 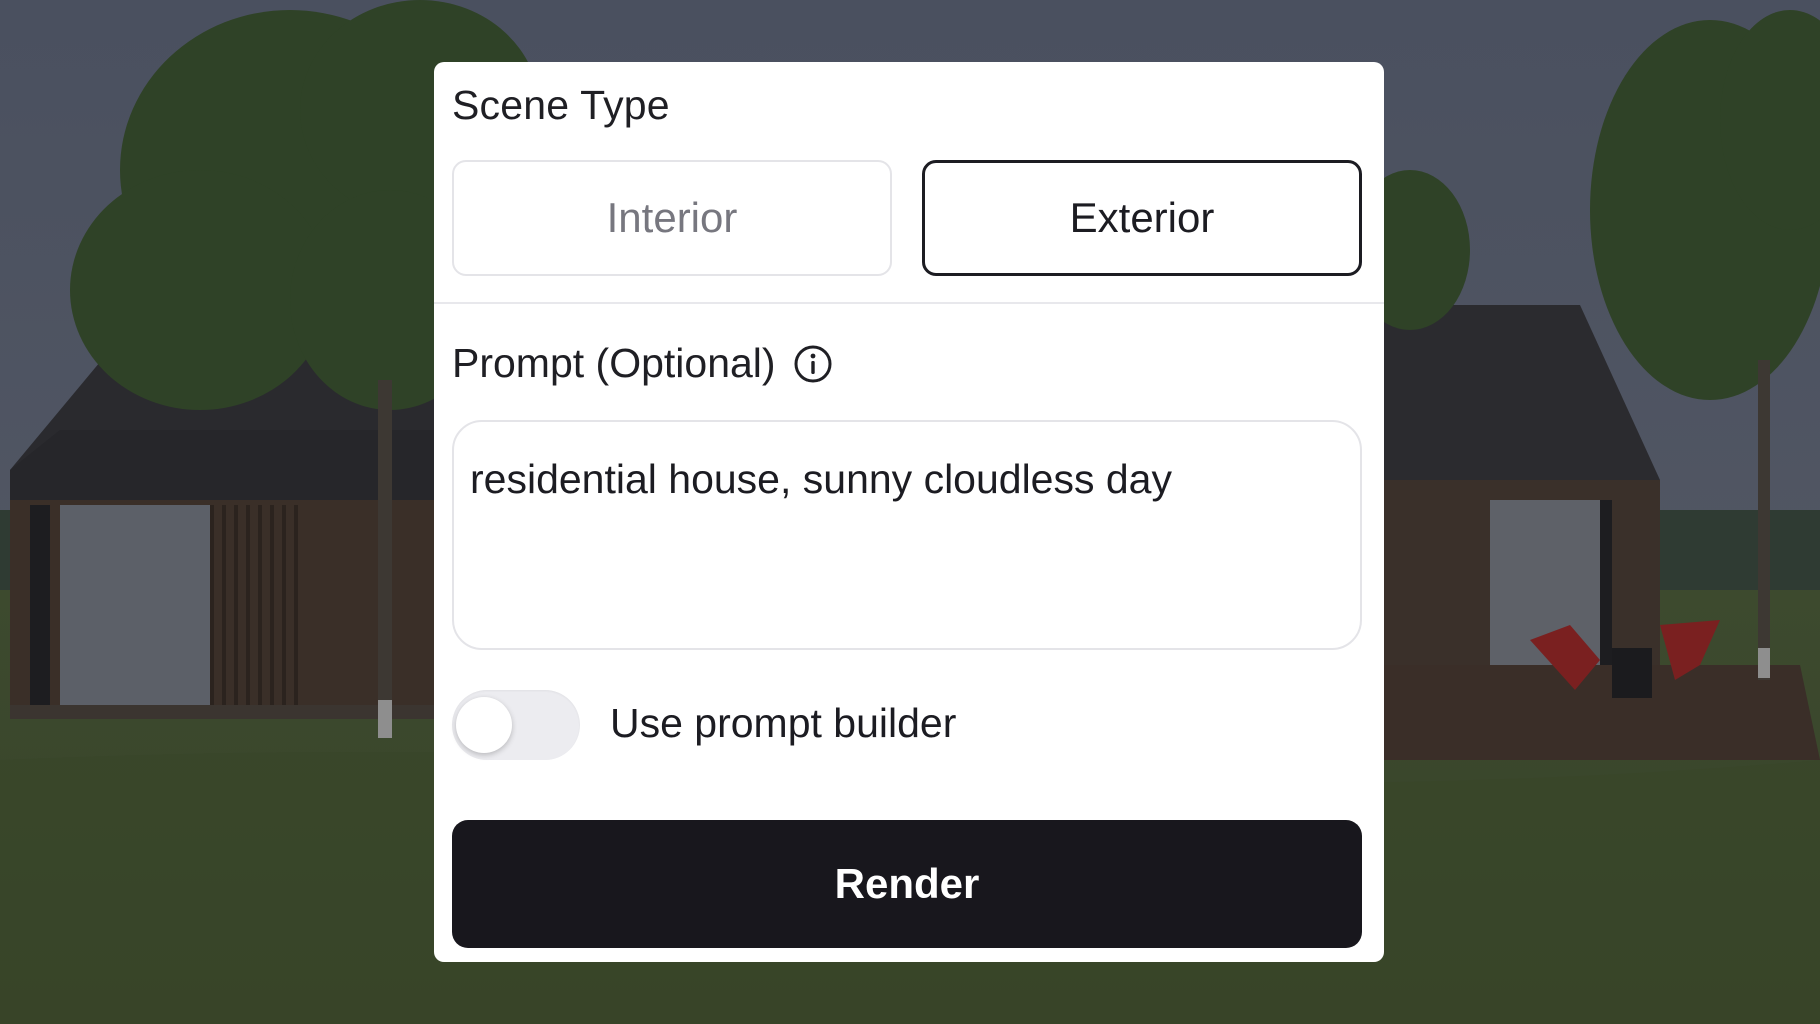 What do you see at coordinates (907, 884) in the screenshot?
I see `render-button: Render` at bounding box center [907, 884].